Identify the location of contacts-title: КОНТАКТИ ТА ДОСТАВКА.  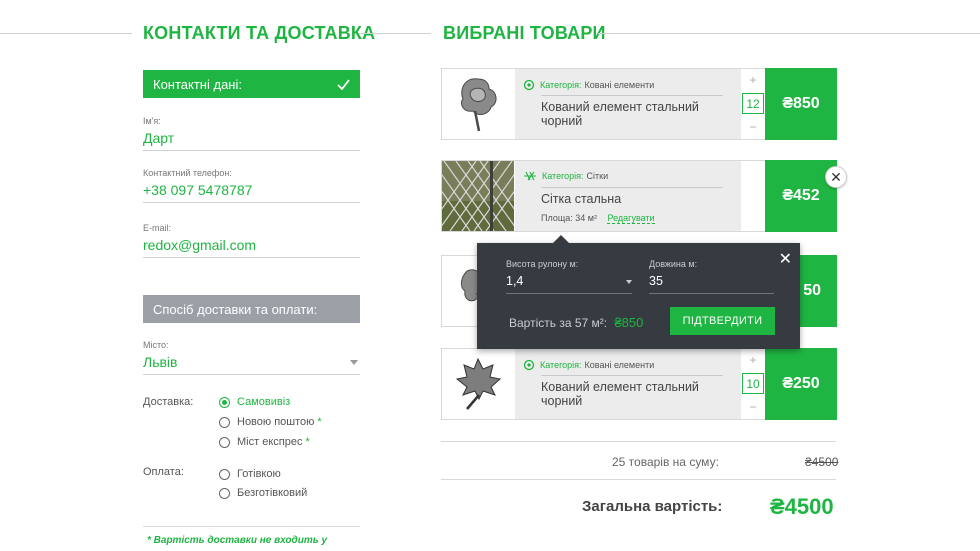
(259, 33).